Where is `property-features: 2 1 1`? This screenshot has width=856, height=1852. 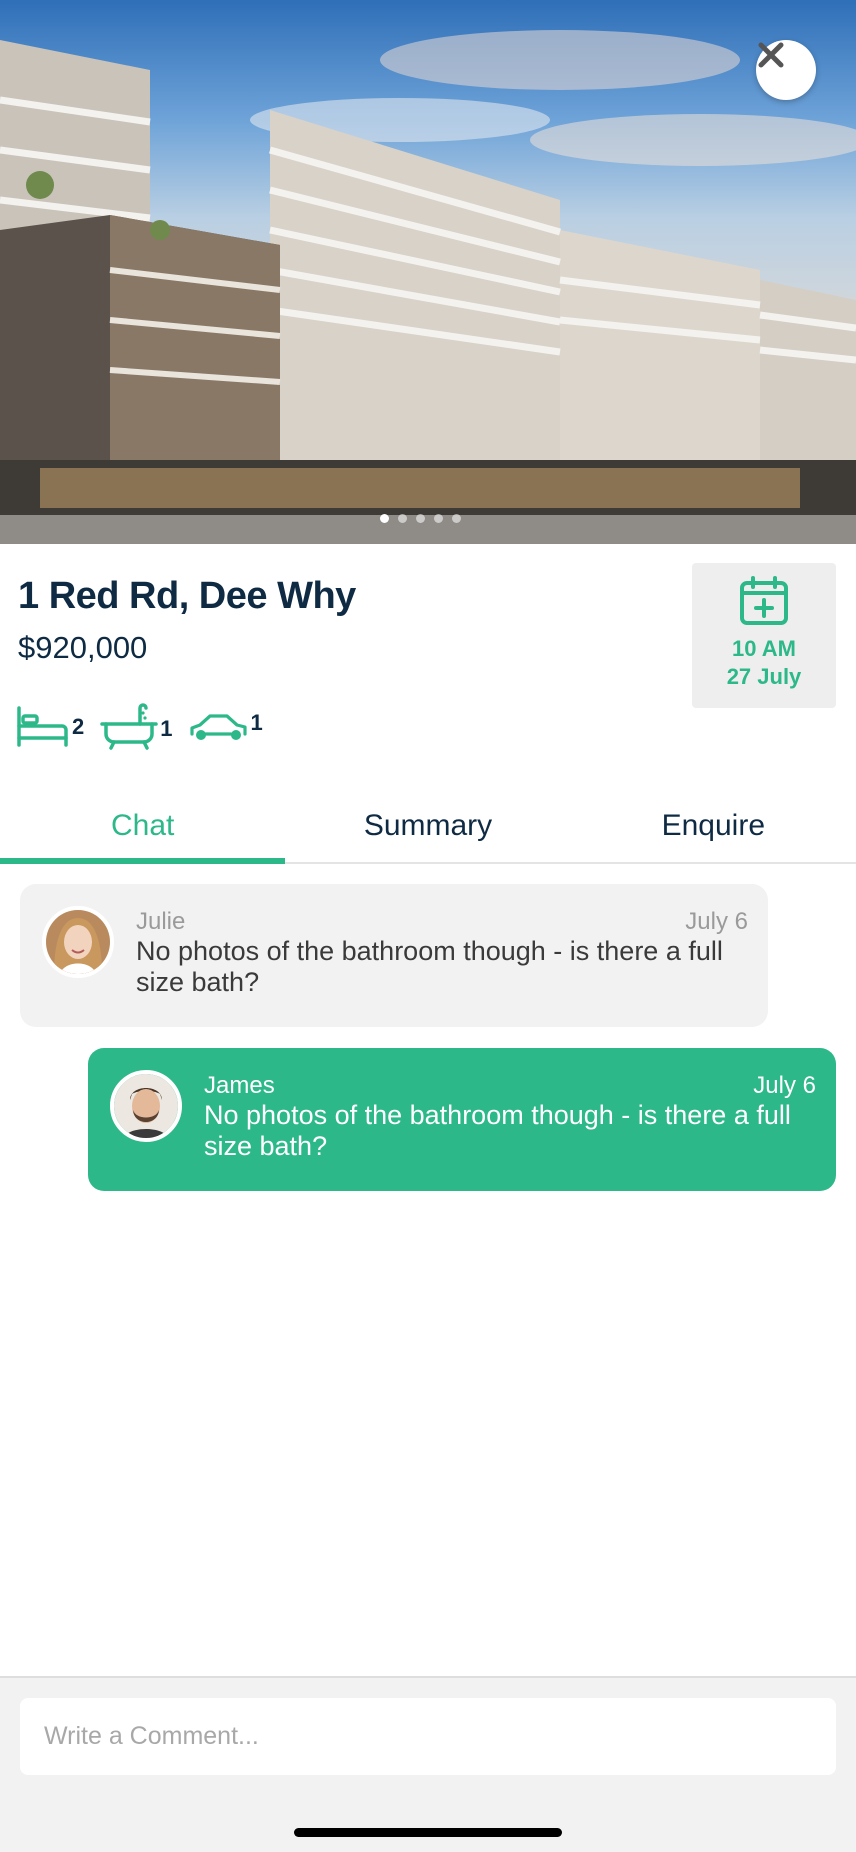
property-features: 2 1 1 is located at coordinates (147, 726).